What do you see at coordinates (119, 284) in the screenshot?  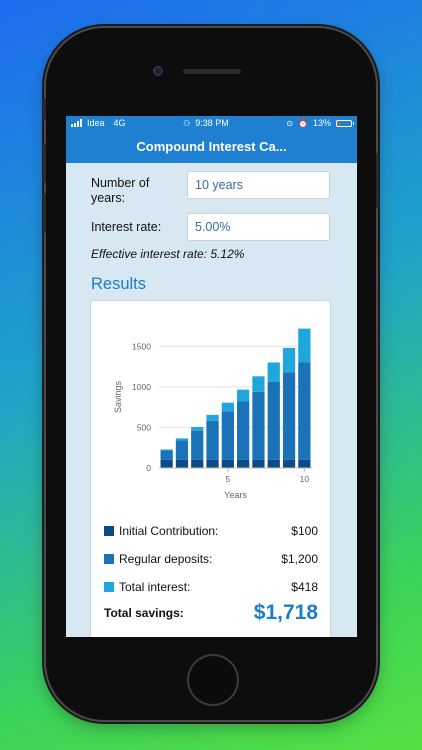 I see `results-heading: Results` at bounding box center [119, 284].